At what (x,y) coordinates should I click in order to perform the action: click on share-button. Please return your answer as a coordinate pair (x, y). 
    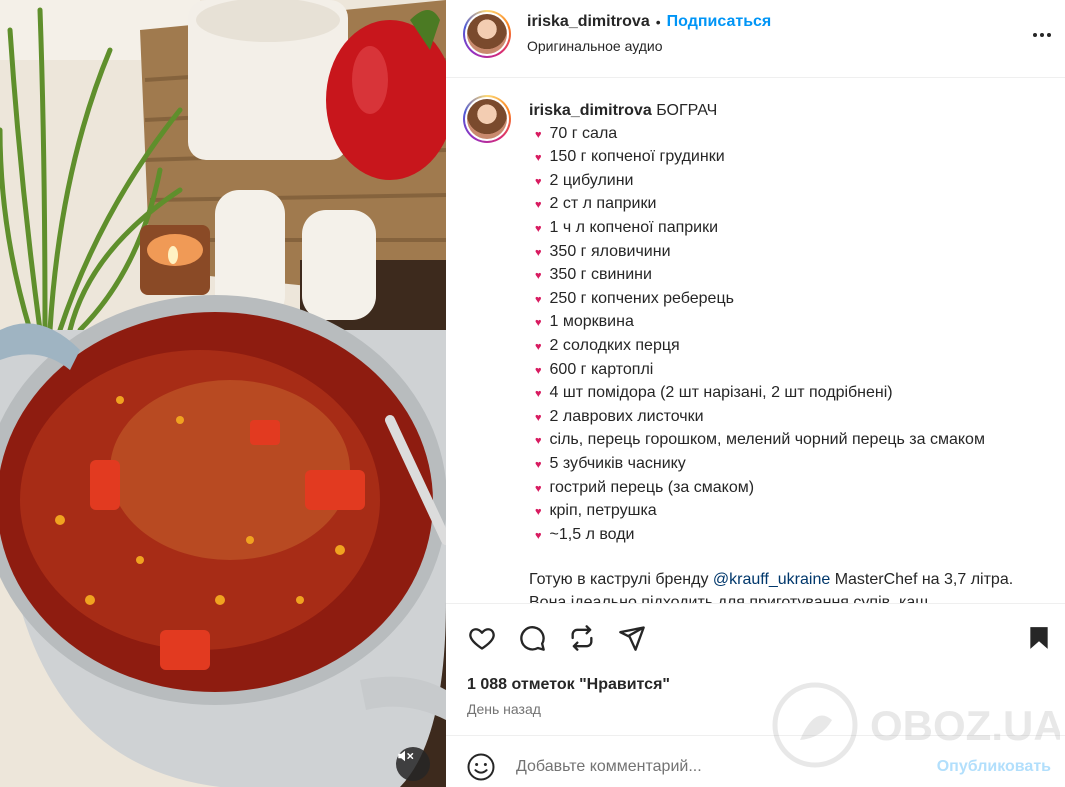
    Looking at the image, I should click on (632, 638).